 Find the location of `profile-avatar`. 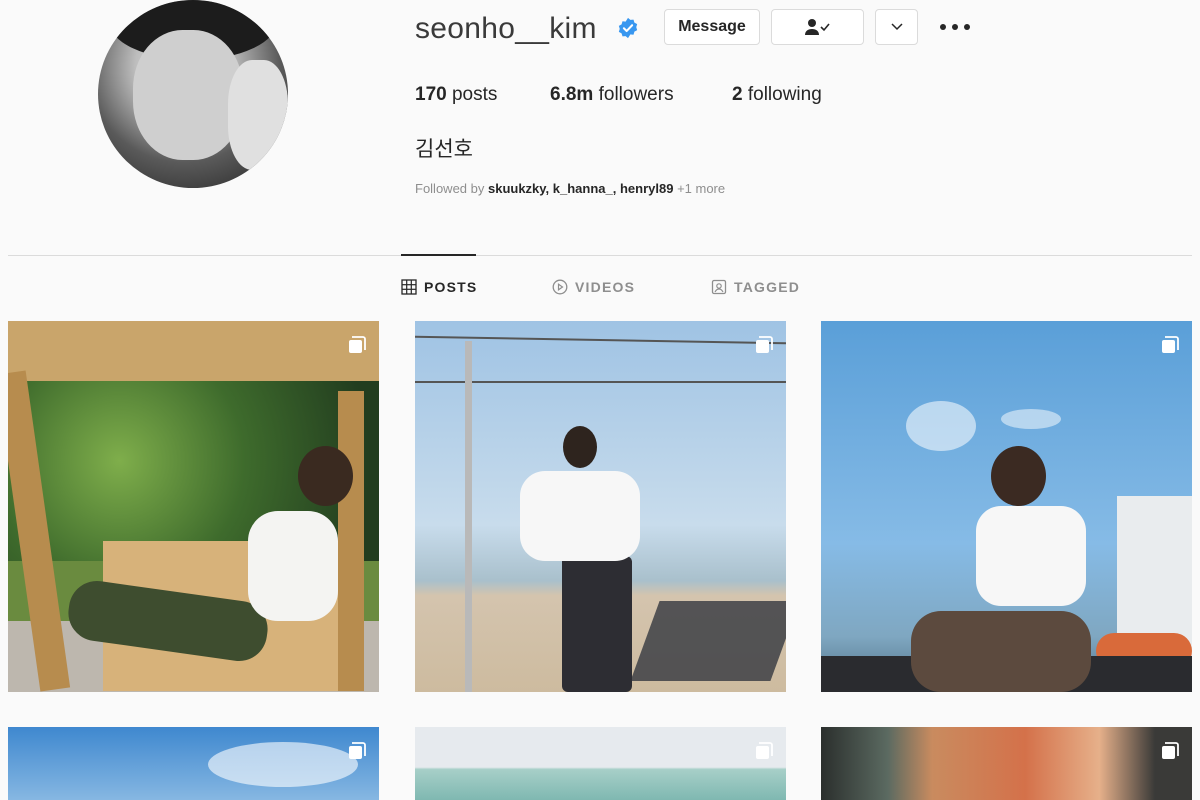

profile-avatar is located at coordinates (193, 94).